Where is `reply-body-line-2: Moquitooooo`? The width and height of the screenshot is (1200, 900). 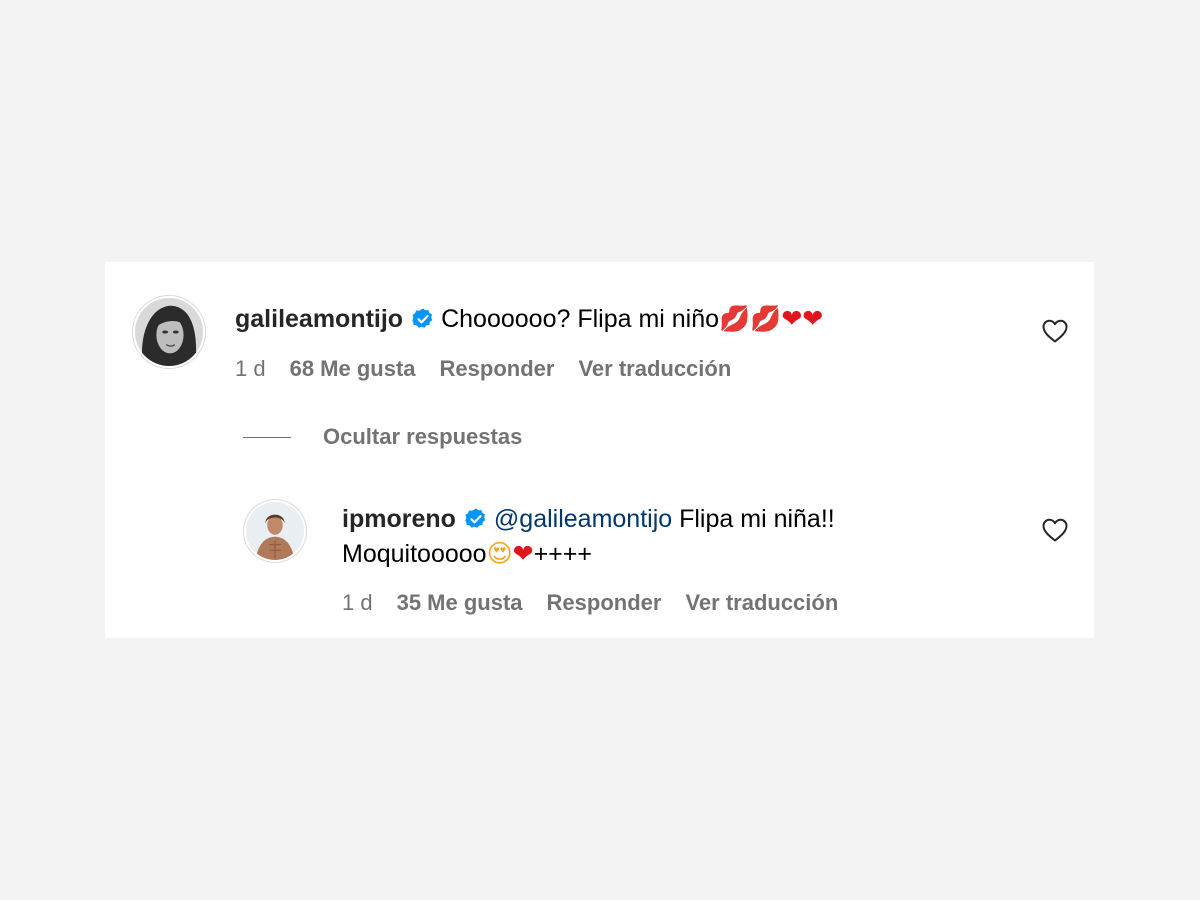
reply-body-line-2: Moquitooooo is located at coordinates (414, 554).